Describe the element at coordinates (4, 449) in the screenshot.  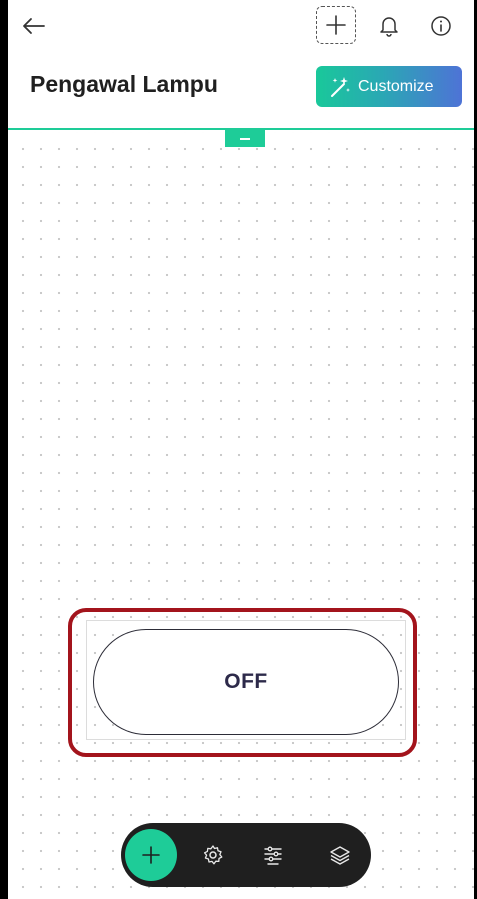
I see `screen-border-left` at that location.